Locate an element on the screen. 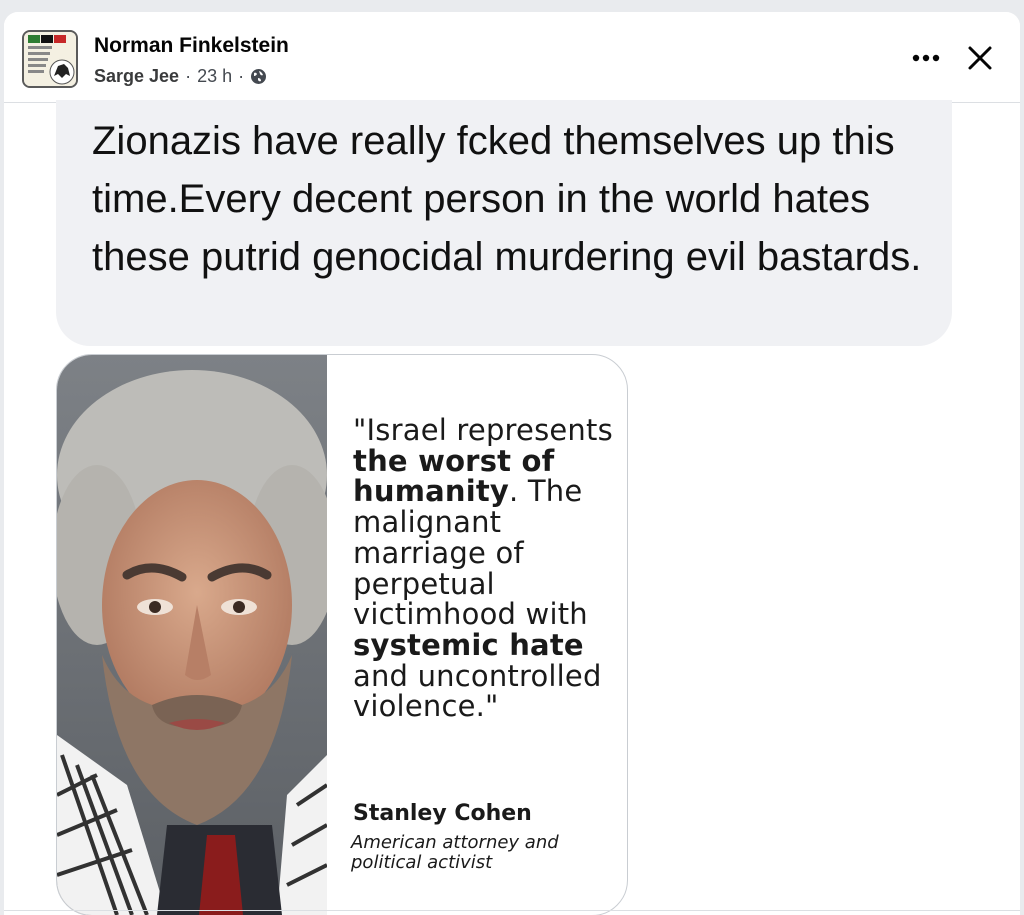  close-button is located at coordinates (980, 58).